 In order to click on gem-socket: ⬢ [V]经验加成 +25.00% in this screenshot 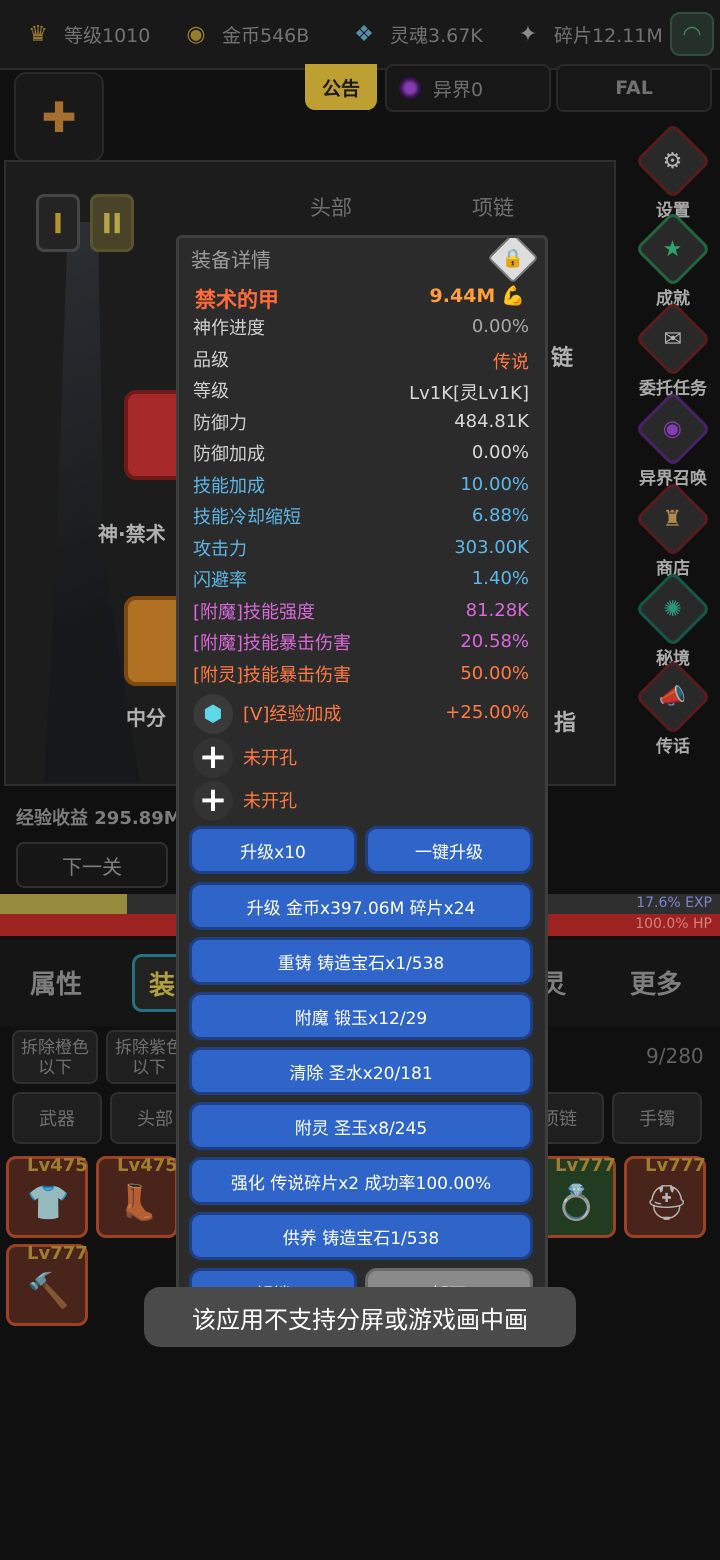, I will do `click(361, 714)`.